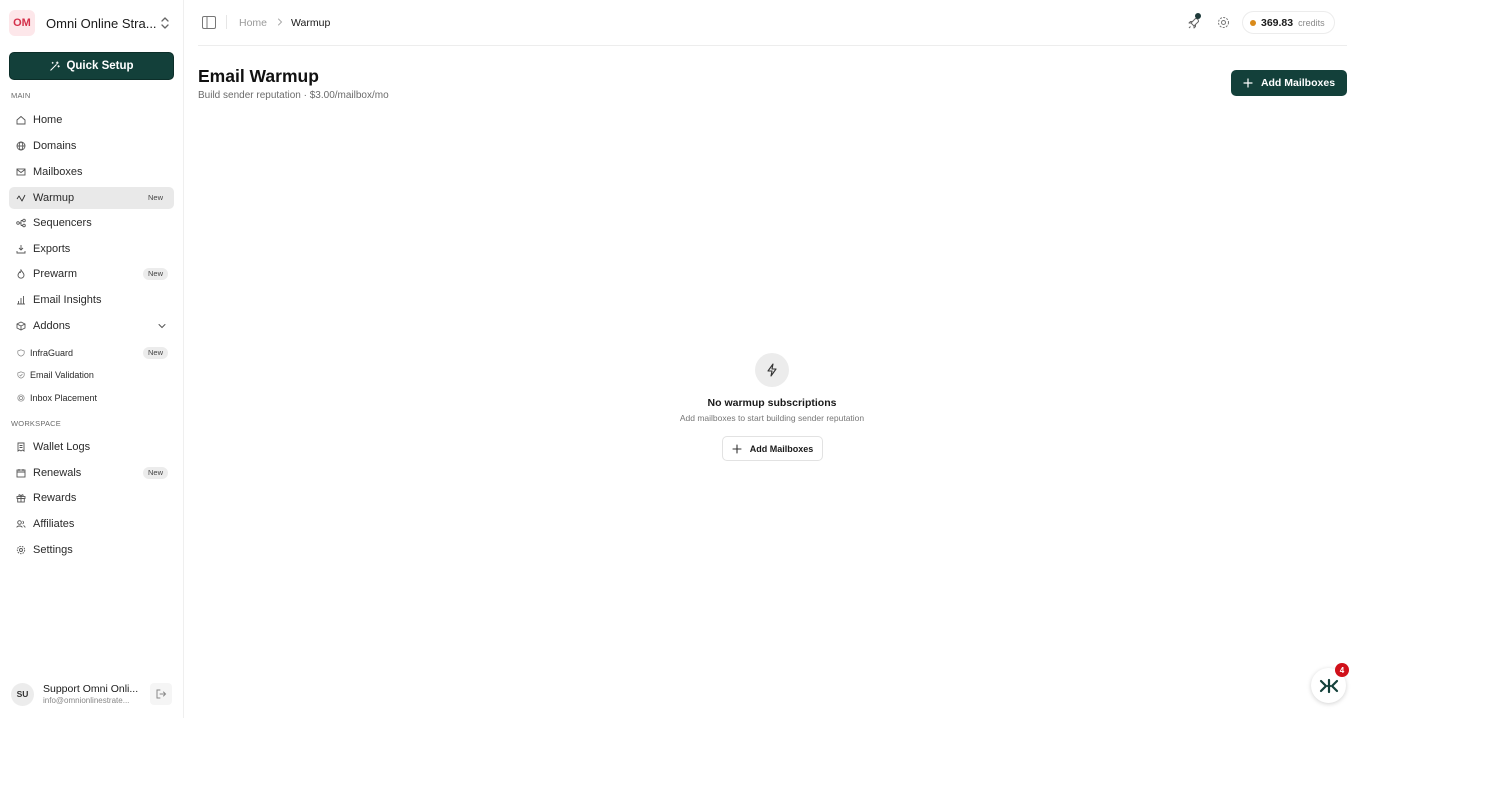 Image resolution: width=1512 pixels, height=796 pixels. Describe the element at coordinates (48, 120) in the screenshot. I see `sidebar-item-label: Home` at that location.